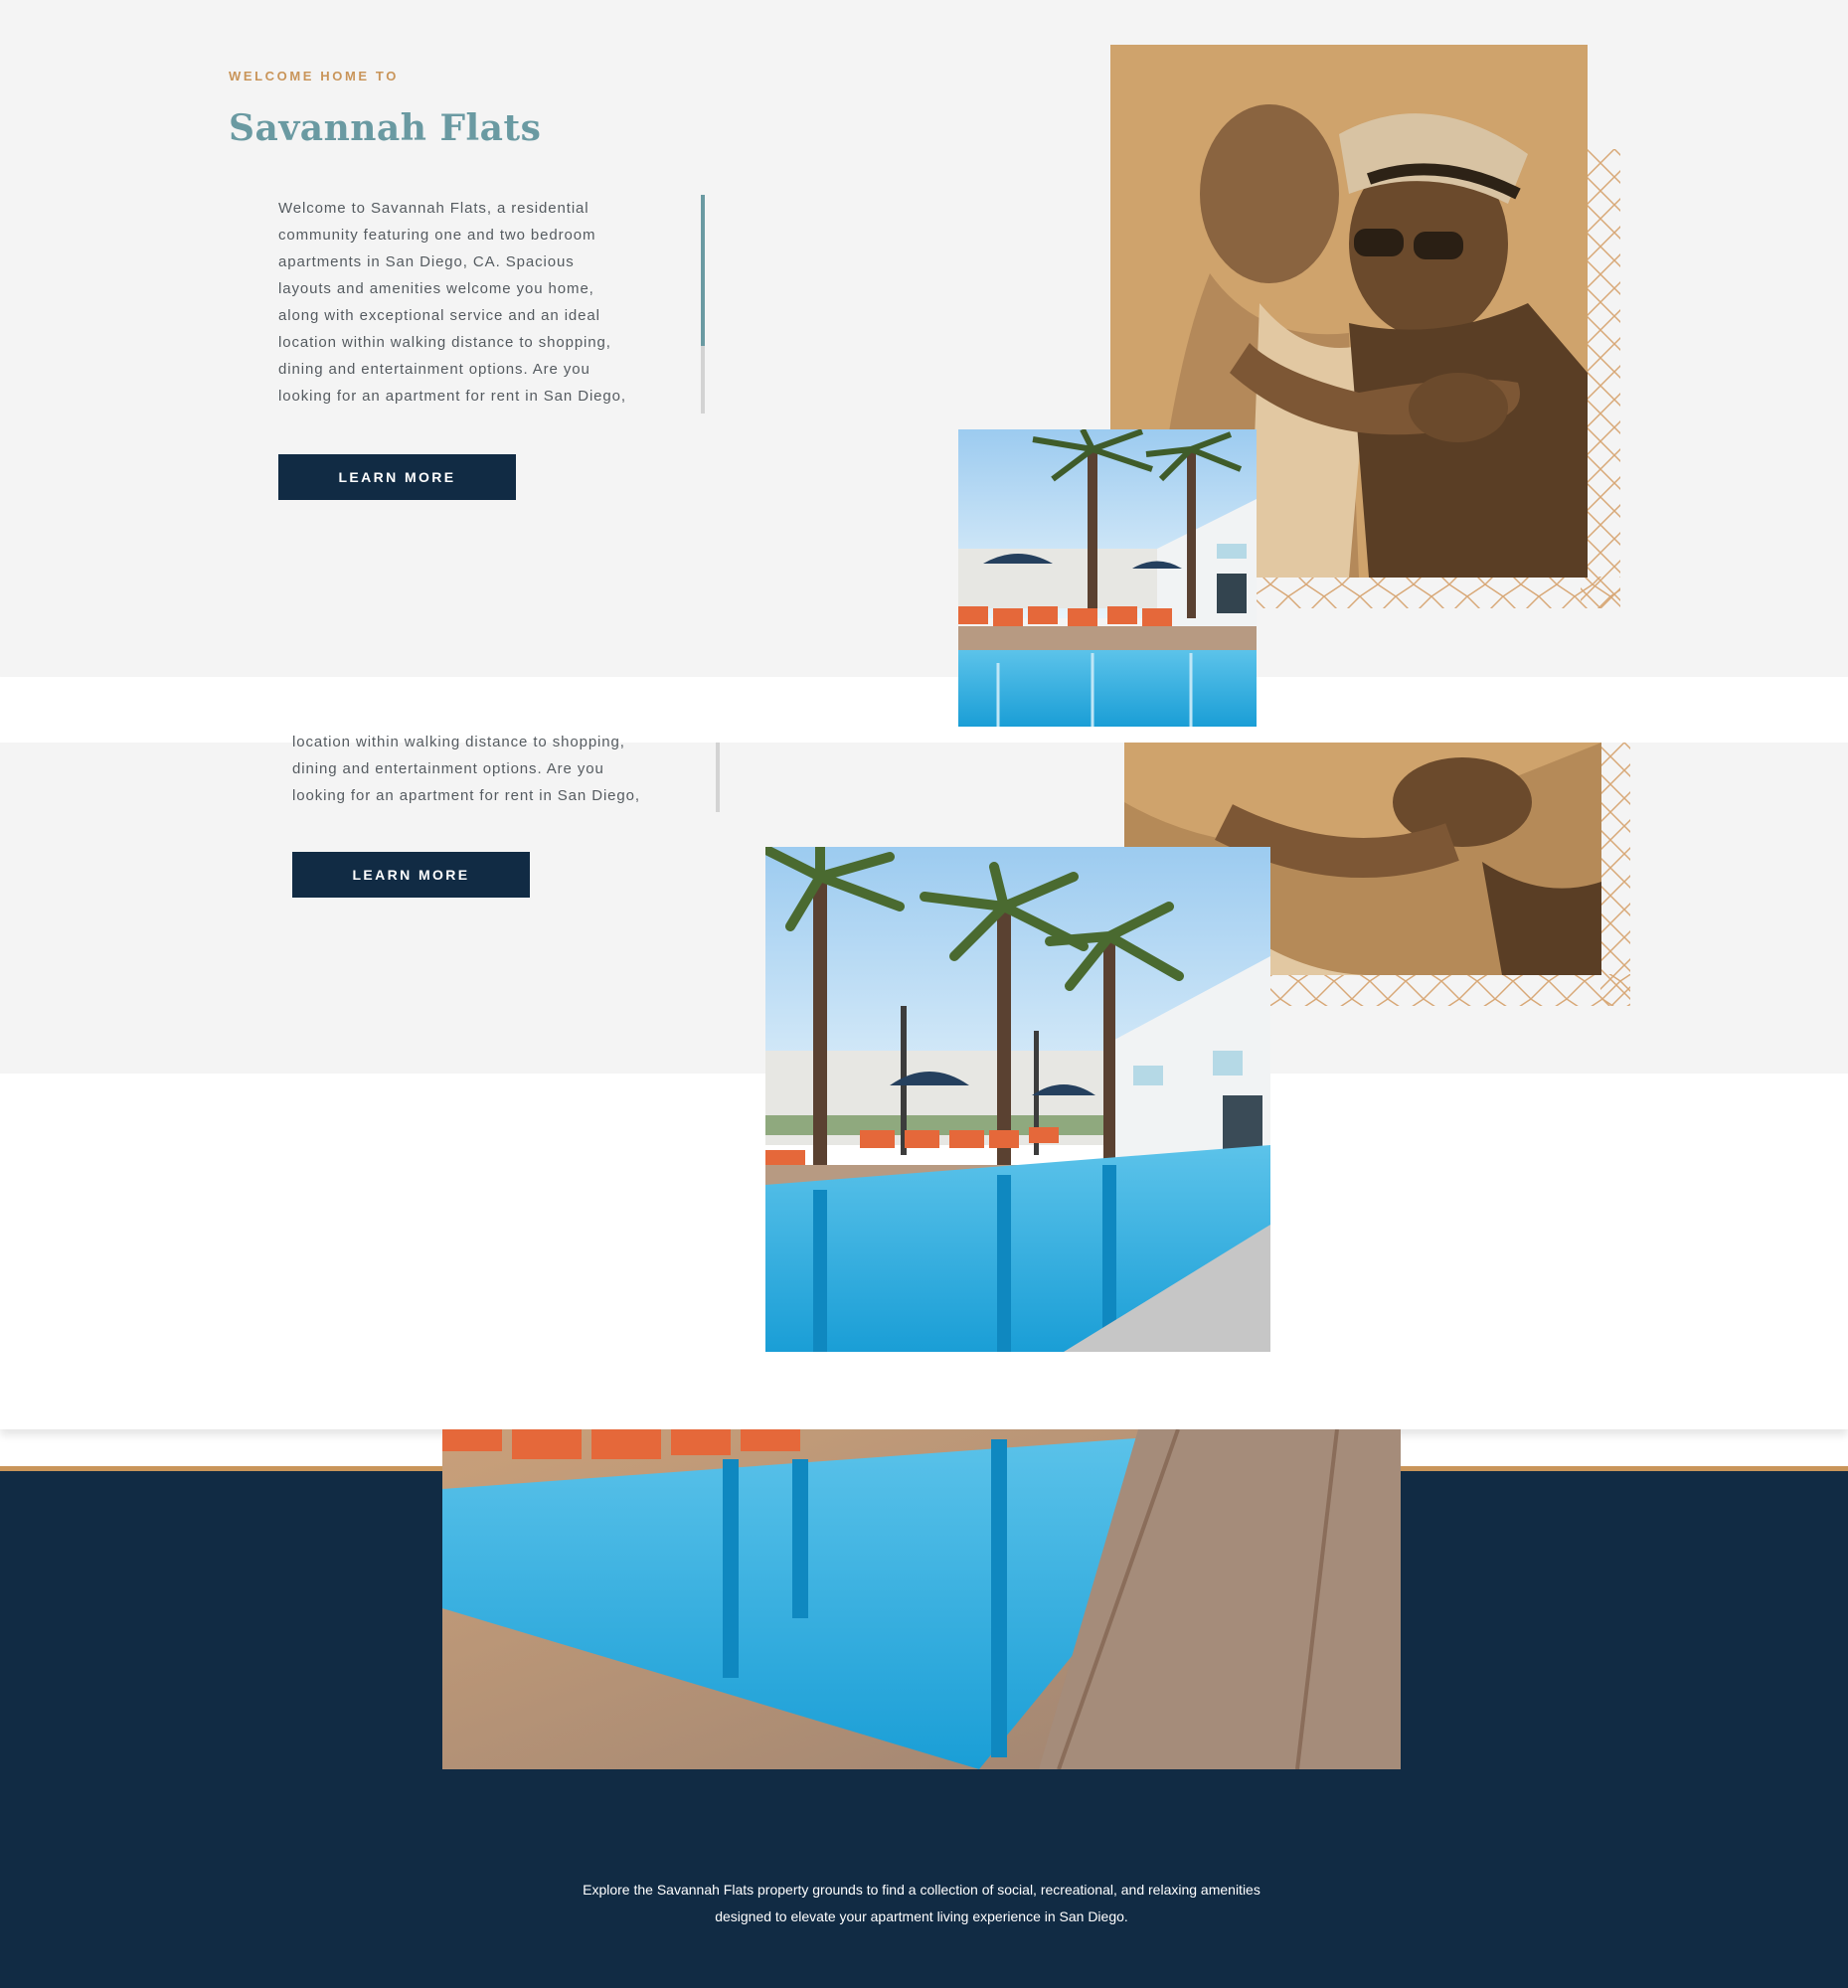 This screenshot has height=1988, width=1848. I want to click on page-title: Savannah Flats, so click(385, 128).